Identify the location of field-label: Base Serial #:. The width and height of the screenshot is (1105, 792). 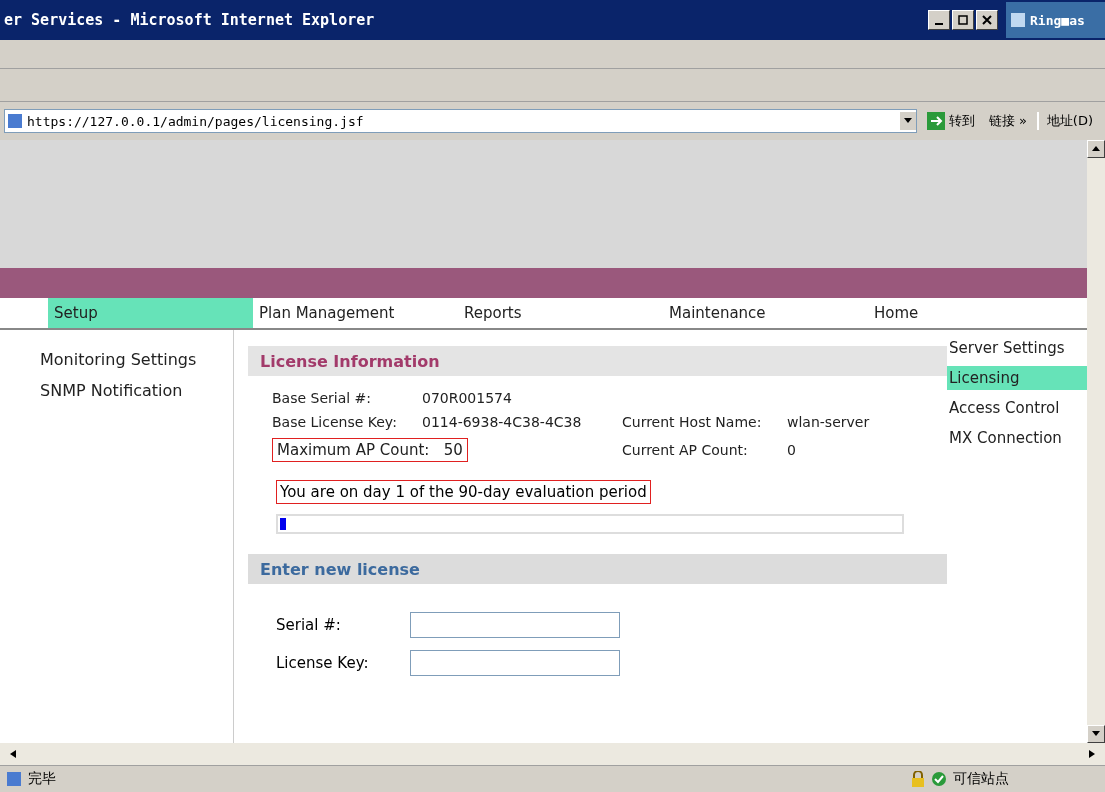
(322, 398).